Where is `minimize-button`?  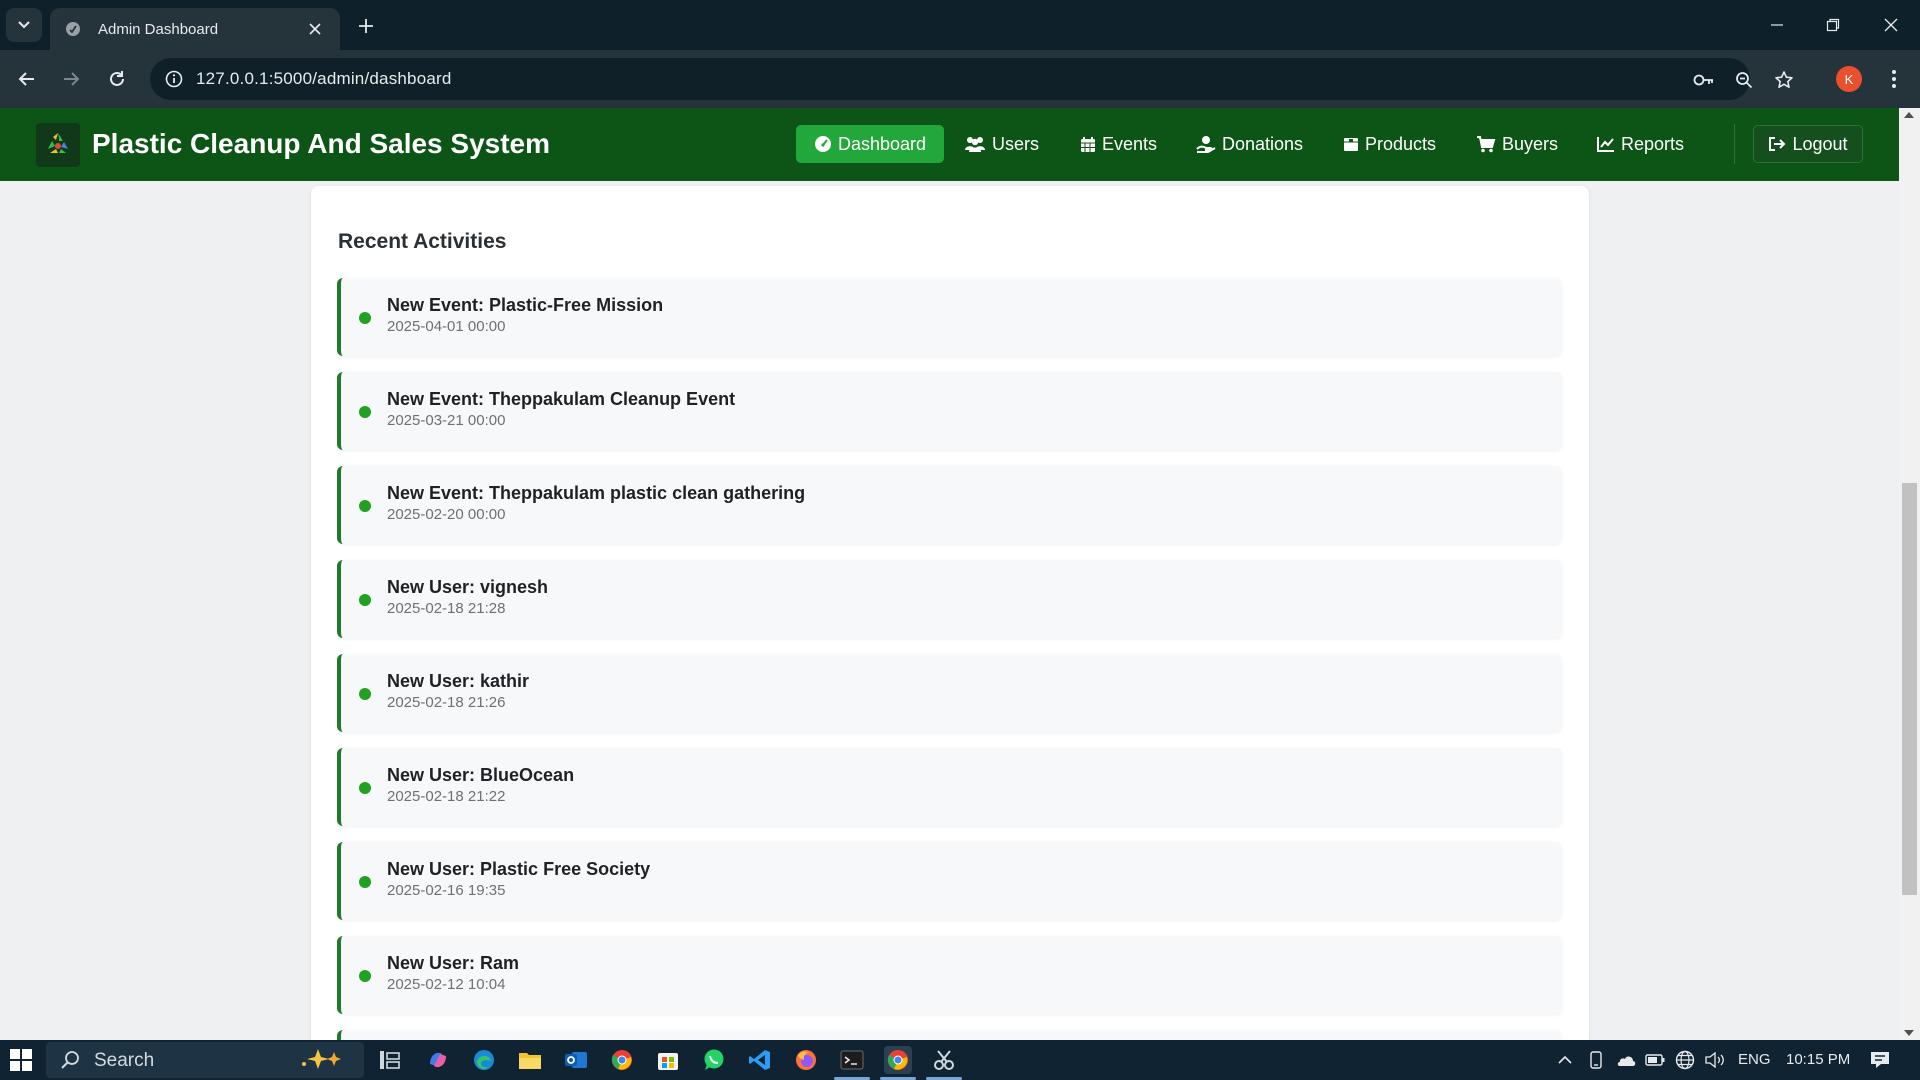
minimize-button is located at coordinates (1777, 25).